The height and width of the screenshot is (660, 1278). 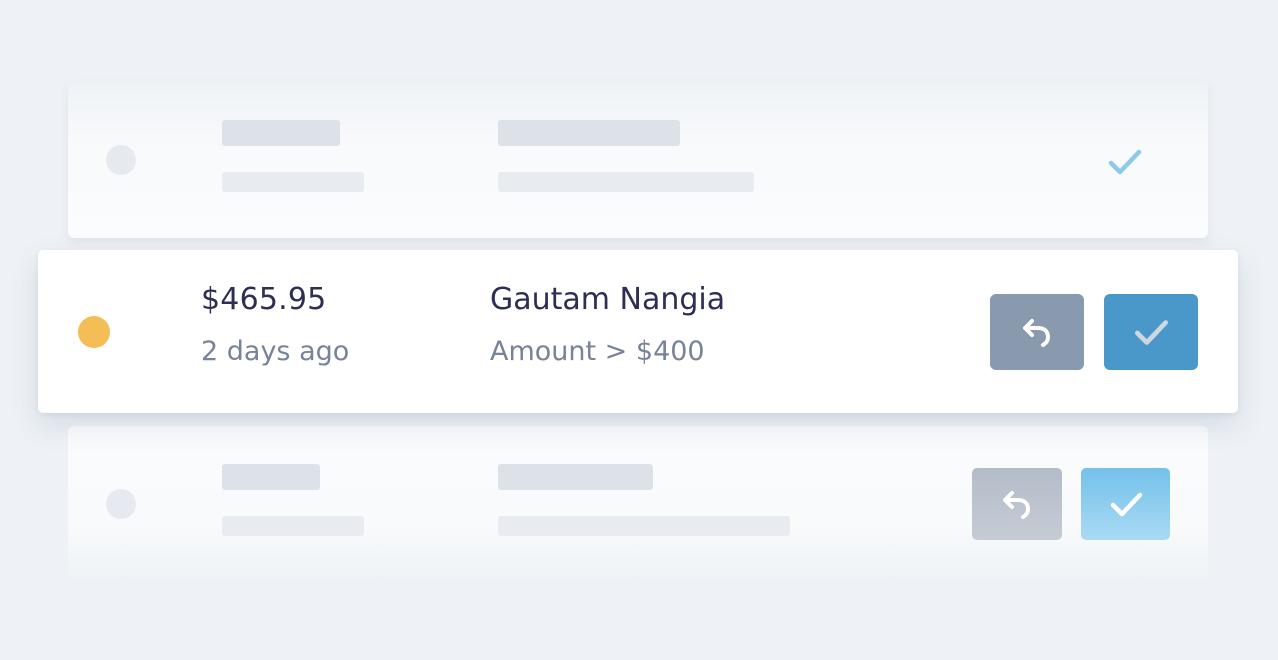 I want to click on placeholder-approve-button, so click(x=1125, y=504).